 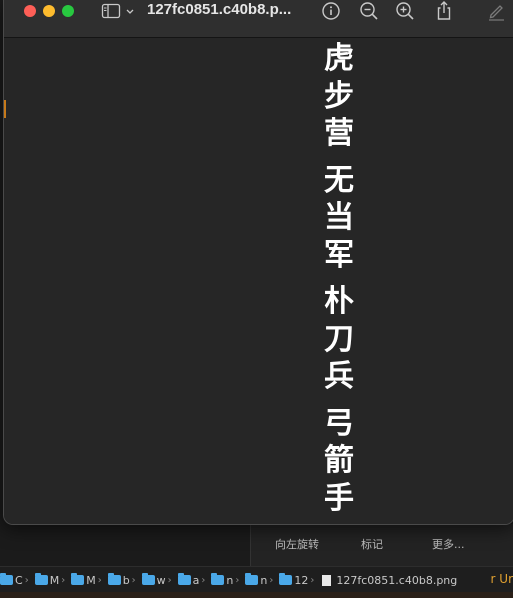 What do you see at coordinates (372, 544) in the screenshot?
I see `markup-button: 标记` at bounding box center [372, 544].